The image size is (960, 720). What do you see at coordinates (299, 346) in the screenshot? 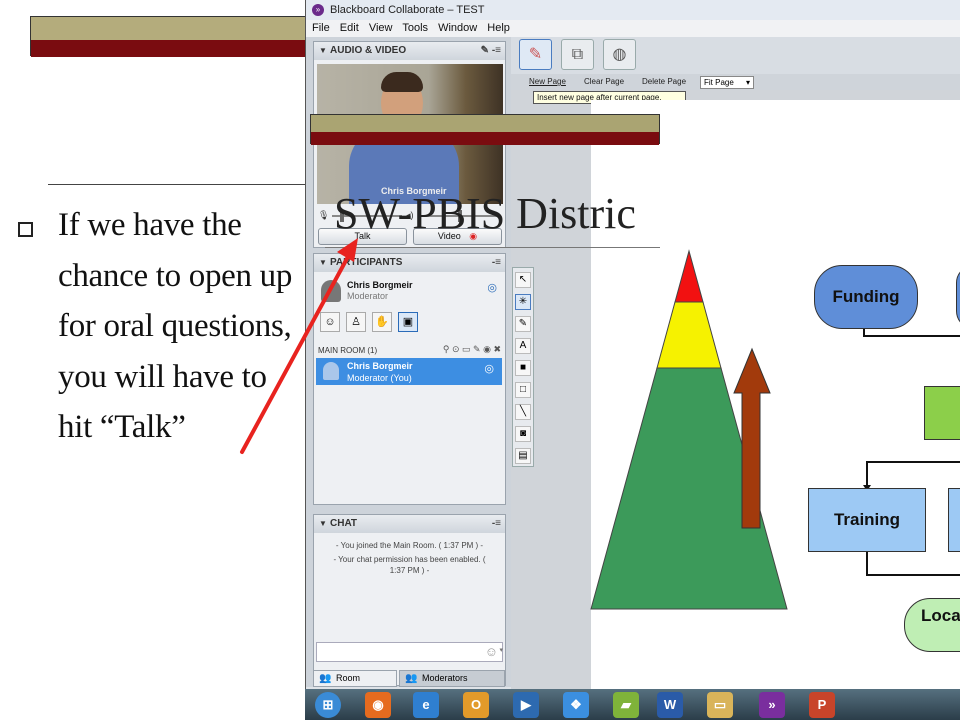
I see `red-pointer-arrow` at bounding box center [299, 346].